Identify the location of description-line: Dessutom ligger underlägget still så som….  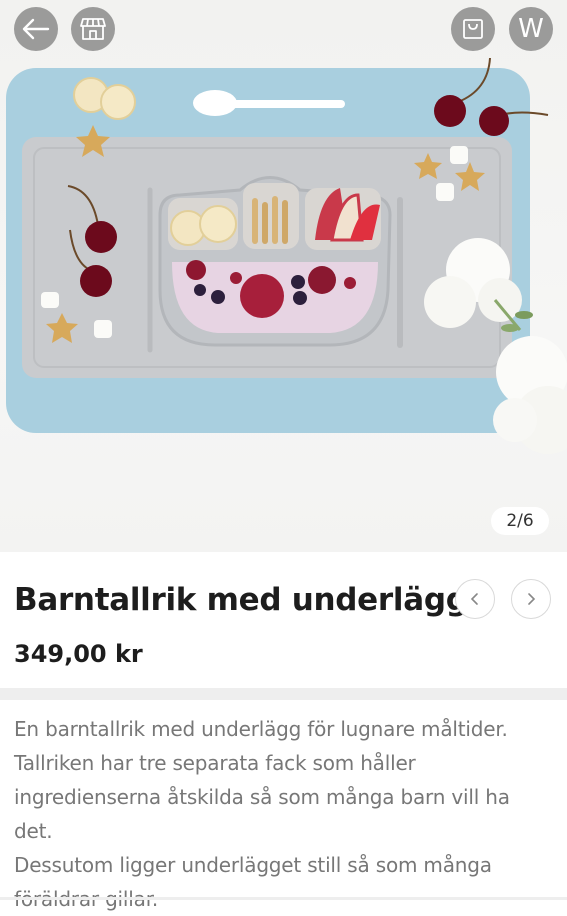
(253, 865).